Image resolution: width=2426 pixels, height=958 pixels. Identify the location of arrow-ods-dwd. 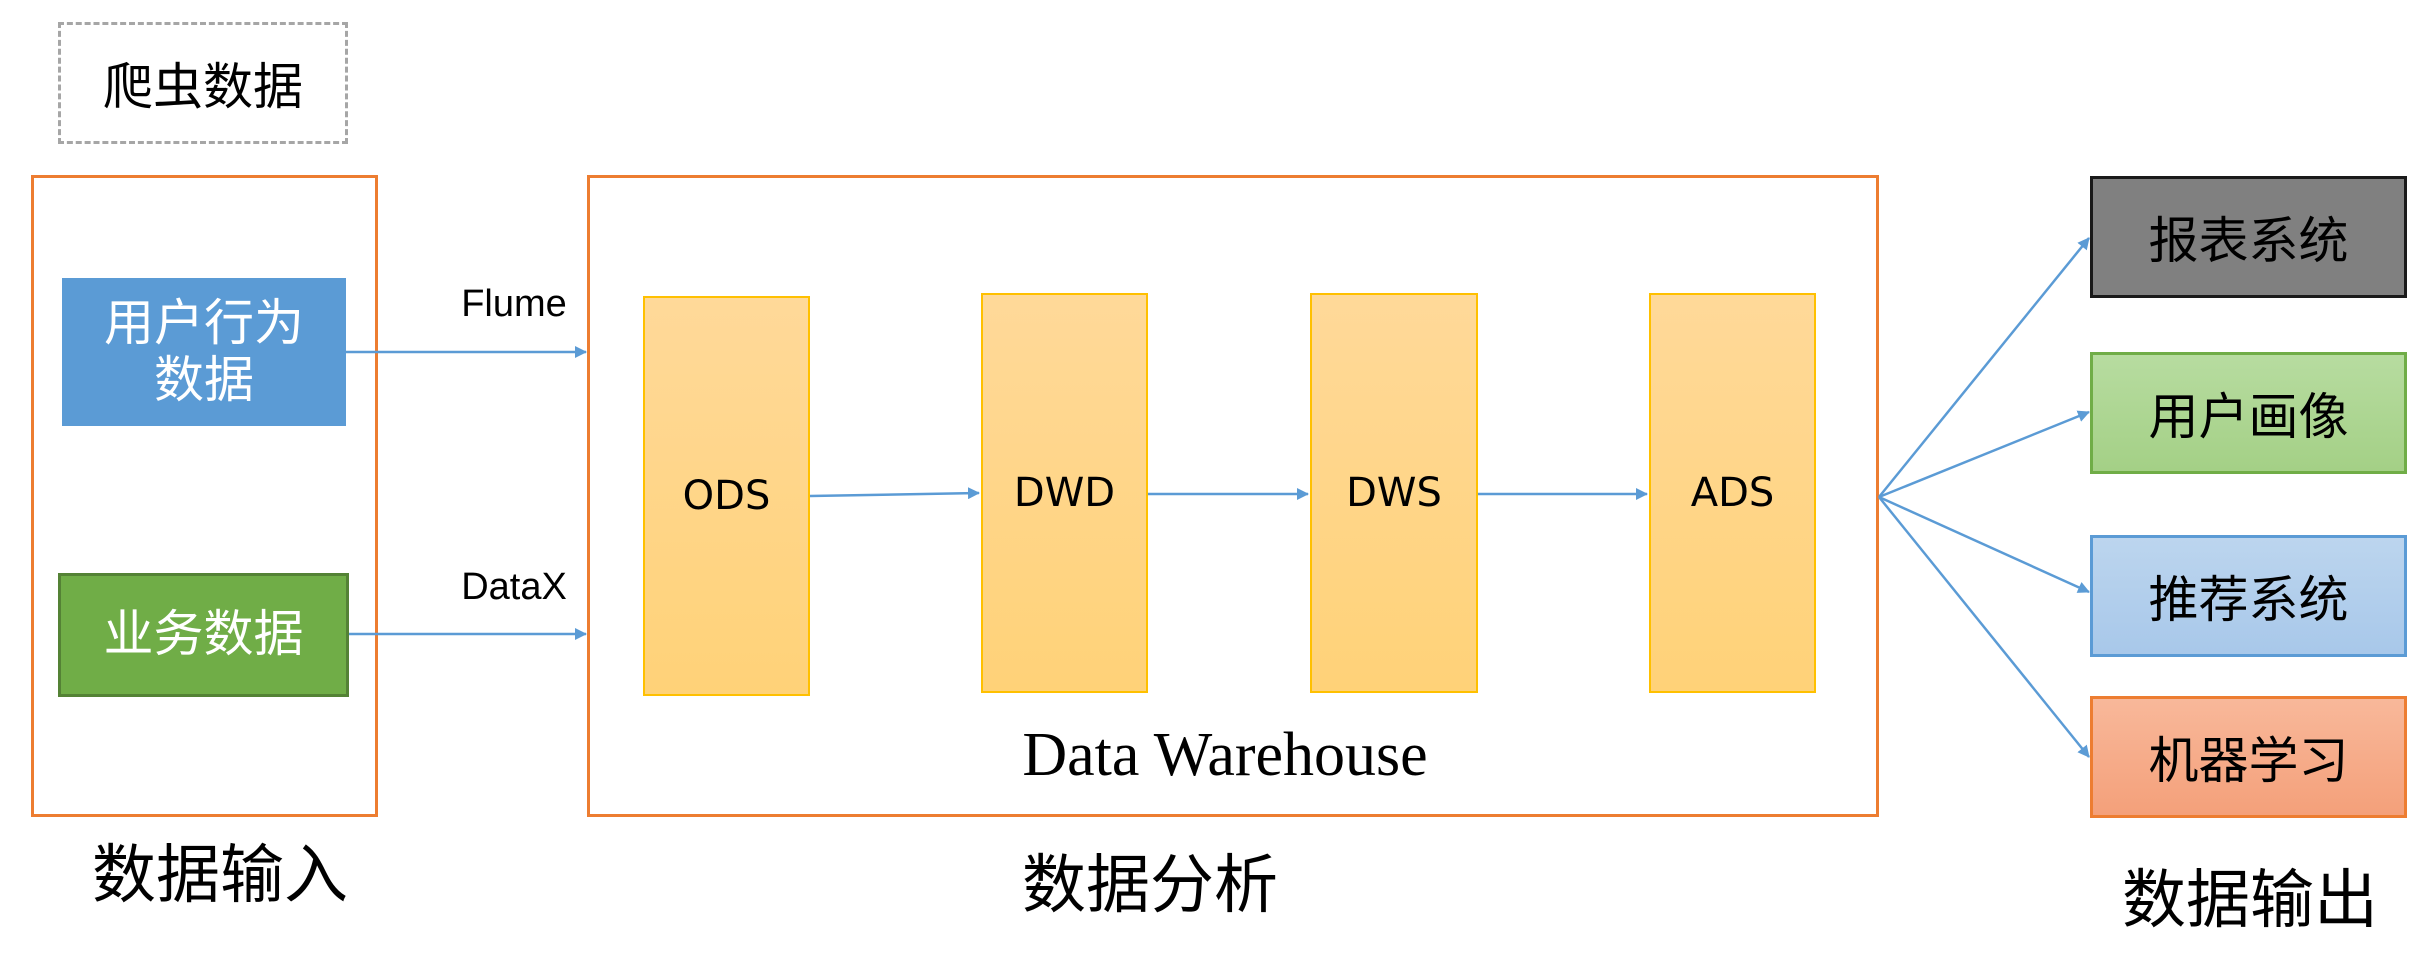
(894, 493).